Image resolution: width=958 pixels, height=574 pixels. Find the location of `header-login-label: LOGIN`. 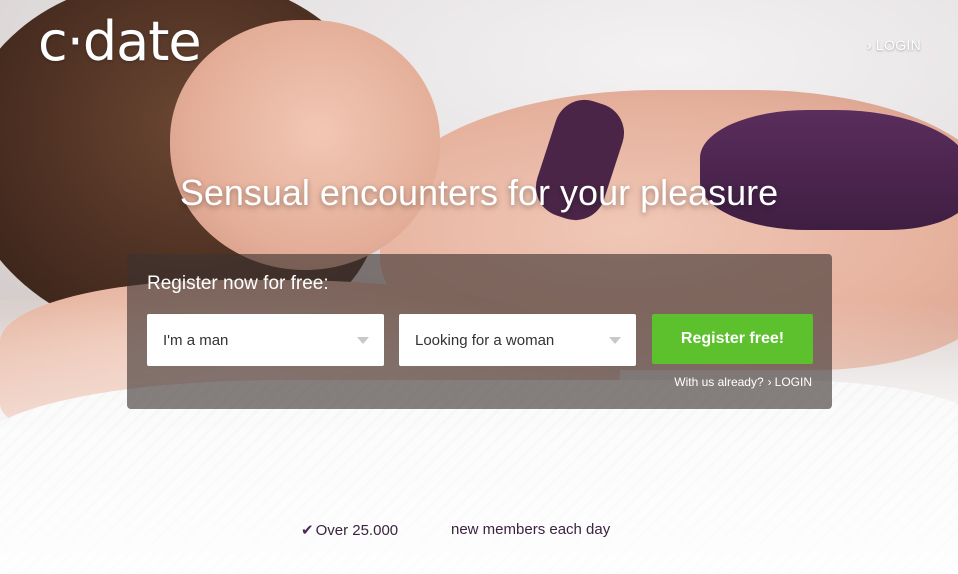

header-login-label: LOGIN is located at coordinates (898, 45).